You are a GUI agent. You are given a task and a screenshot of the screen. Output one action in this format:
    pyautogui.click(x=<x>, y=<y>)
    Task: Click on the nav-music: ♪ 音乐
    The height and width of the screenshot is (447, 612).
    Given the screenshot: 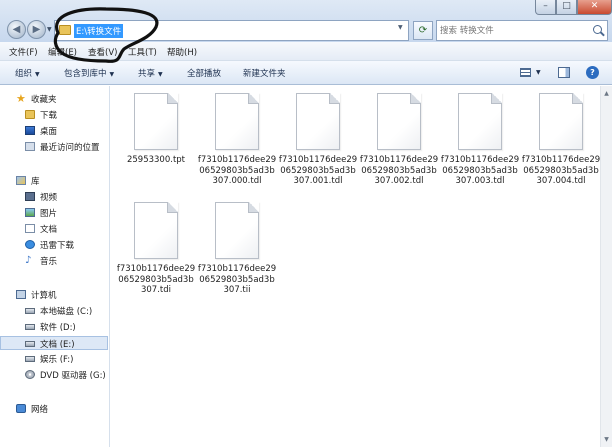 What is the action you would take?
    pyautogui.click(x=54, y=261)
    